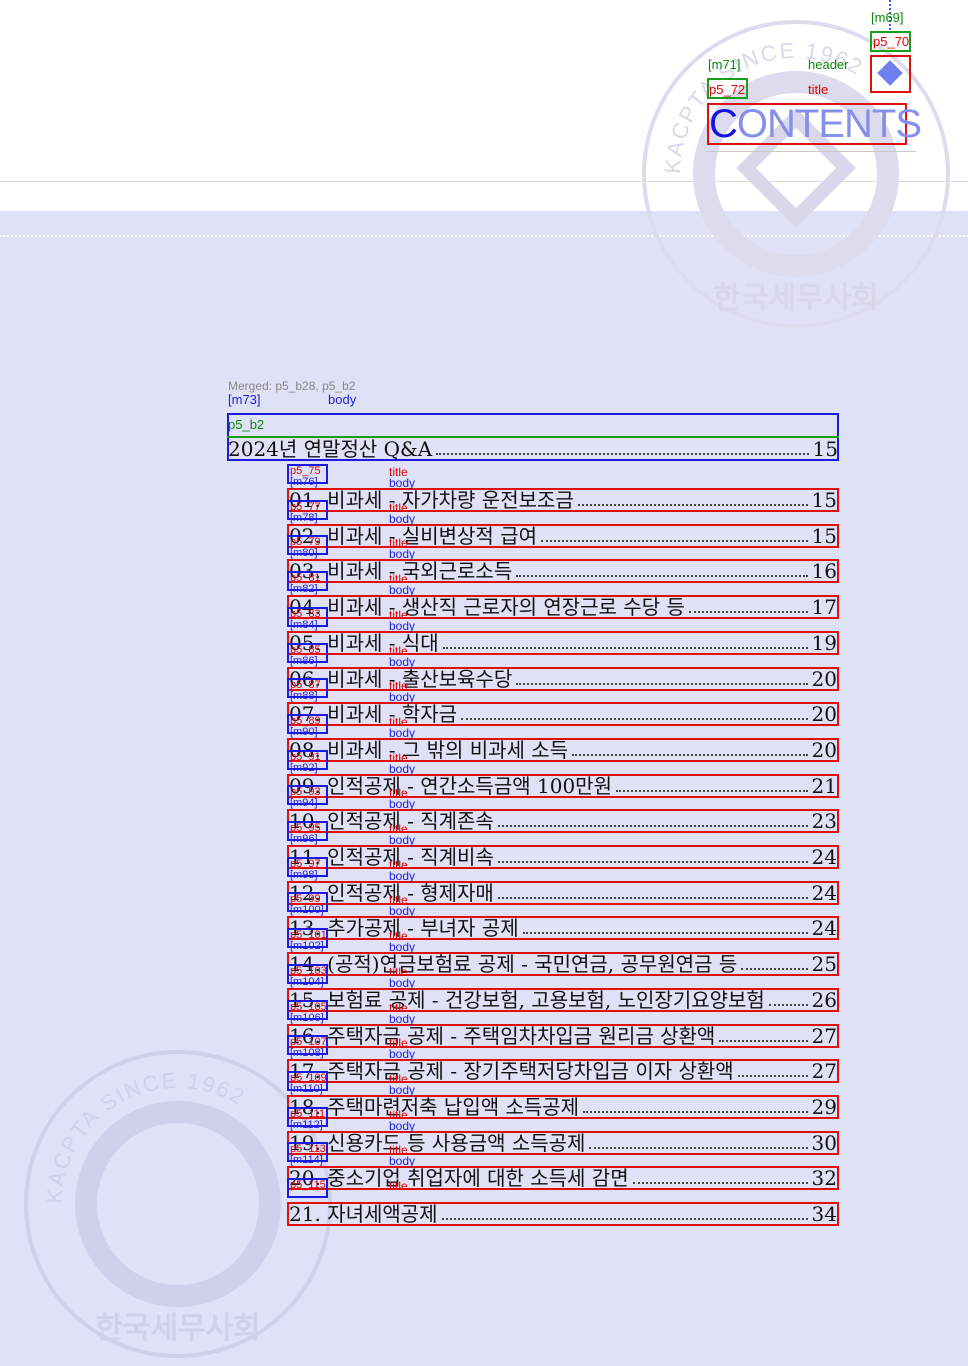 The height and width of the screenshot is (1366, 968). What do you see at coordinates (815, 124) in the screenshot?
I see `contents-title: CONTENTS` at bounding box center [815, 124].